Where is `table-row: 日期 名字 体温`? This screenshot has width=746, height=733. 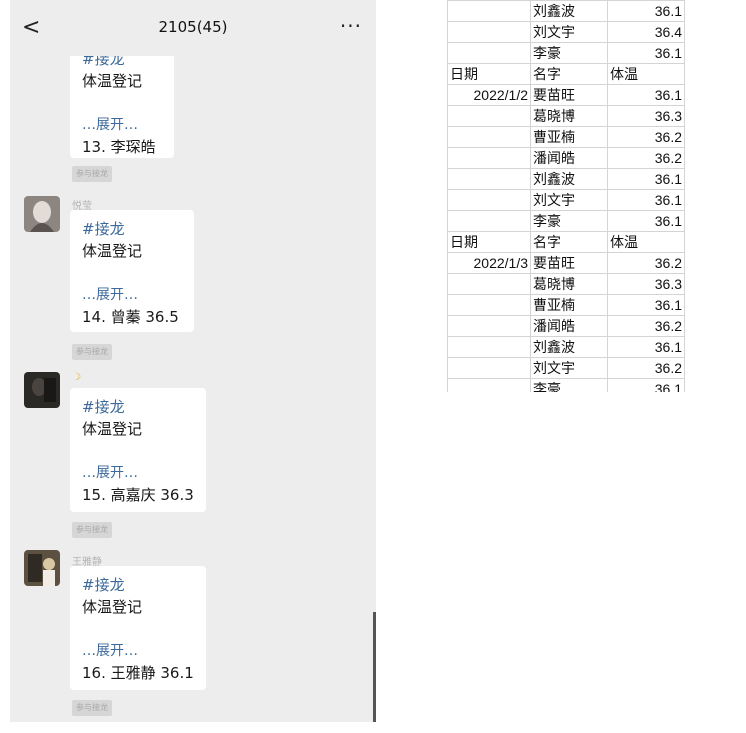
table-row: 日期 名字 体温 is located at coordinates (566, 74).